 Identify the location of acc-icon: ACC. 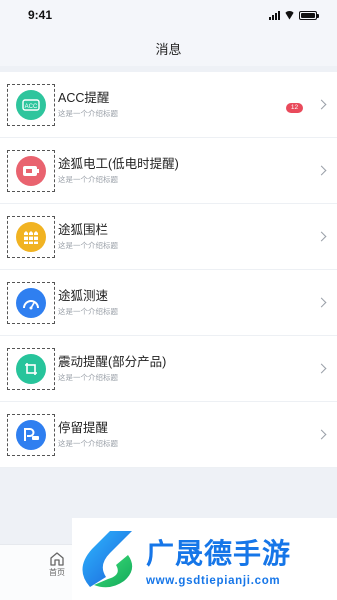
(31, 104).